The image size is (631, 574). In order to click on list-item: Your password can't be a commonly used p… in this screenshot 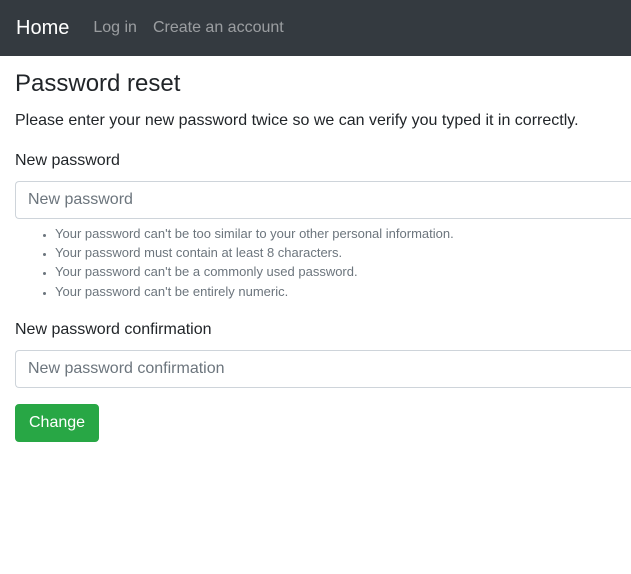, I will do `click(343, 271)`.